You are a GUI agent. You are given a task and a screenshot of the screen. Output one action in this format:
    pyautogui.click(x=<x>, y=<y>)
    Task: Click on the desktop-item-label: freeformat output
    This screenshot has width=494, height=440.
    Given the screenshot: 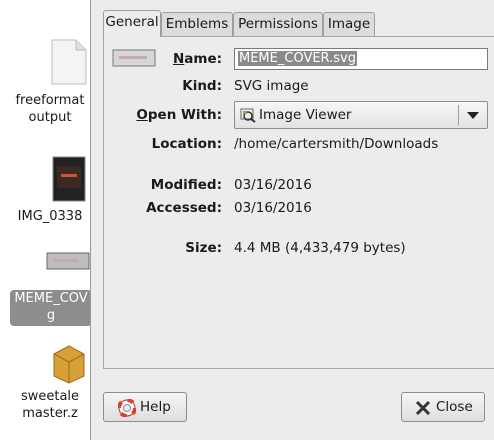 What is the action you would take?
    pyautogui.click(x=50, y=109)
    